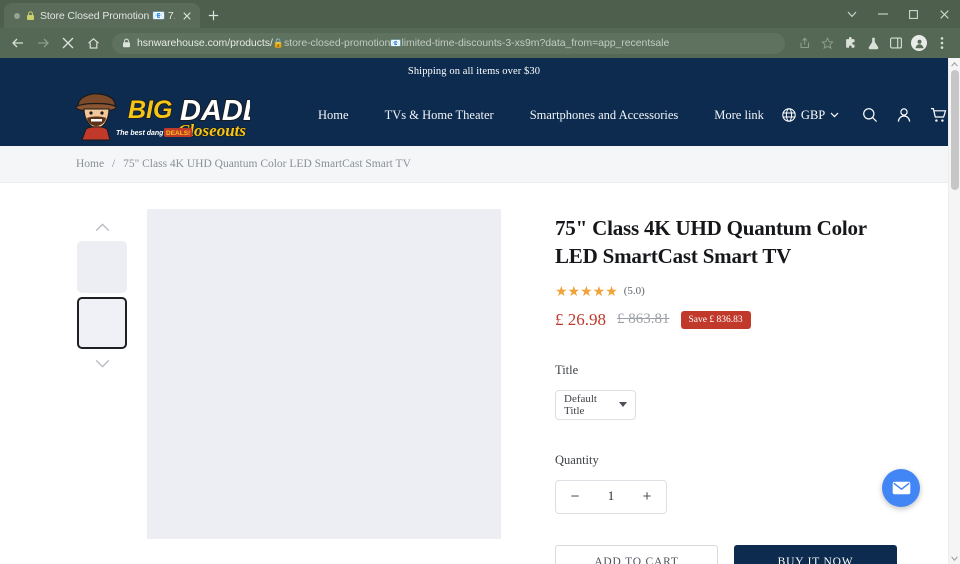 The width and height of the screenshot is (960, 564). What do you see at coordinates (102, 363) in the screenshot?
I see `gallery-down-chevron-icon` at bounding box center [102, 363].